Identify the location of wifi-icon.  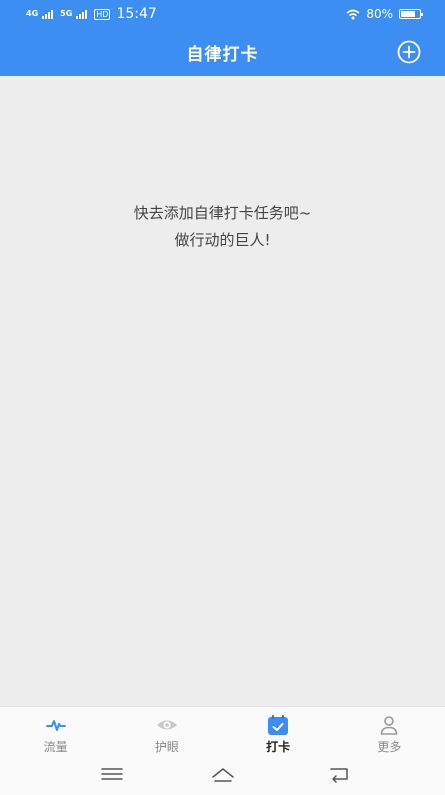
(353, 14).